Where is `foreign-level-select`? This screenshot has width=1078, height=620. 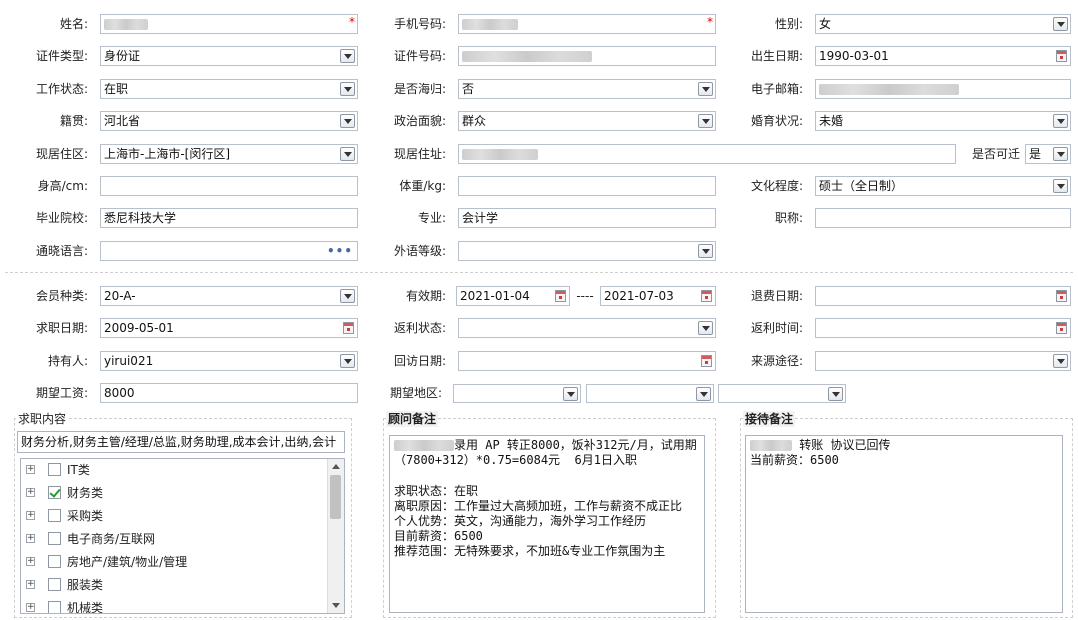
foreign-level-select is located at coordinates (587, 251).